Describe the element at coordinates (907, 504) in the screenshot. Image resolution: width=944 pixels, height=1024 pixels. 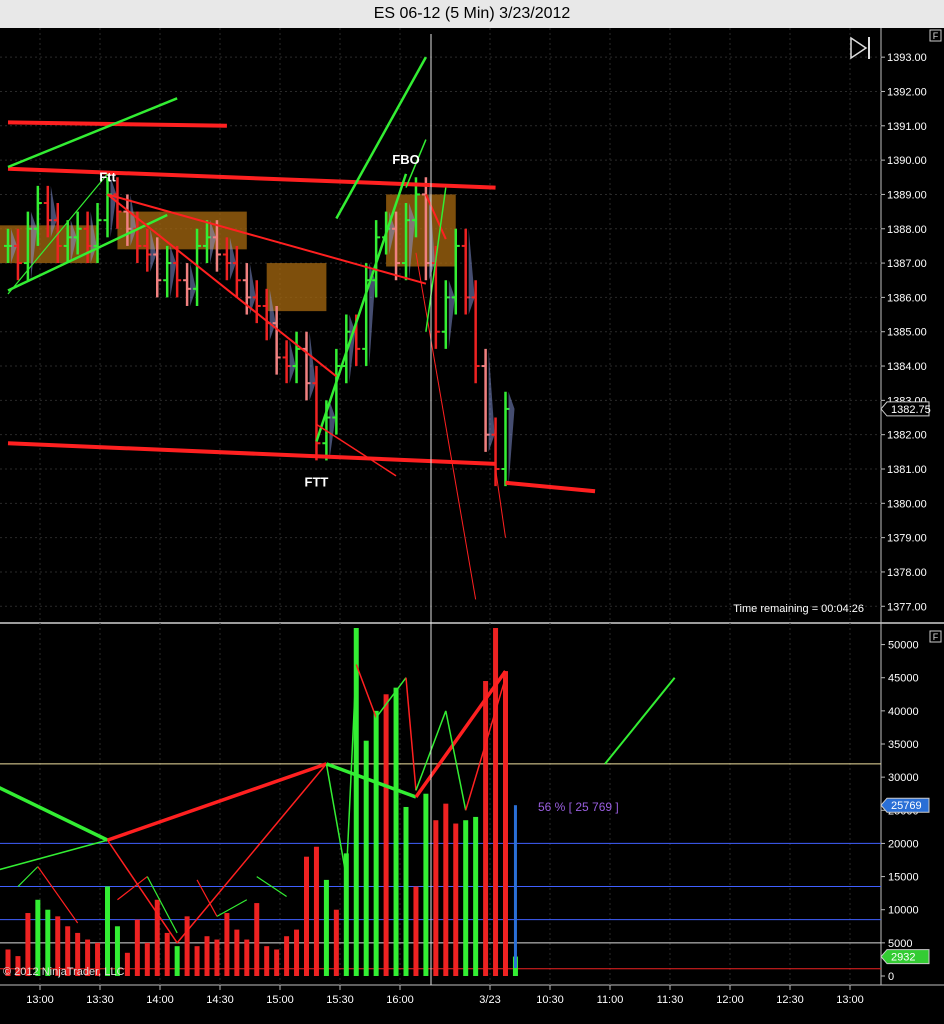
I see `y-tick-label: 1380.00` at that location.